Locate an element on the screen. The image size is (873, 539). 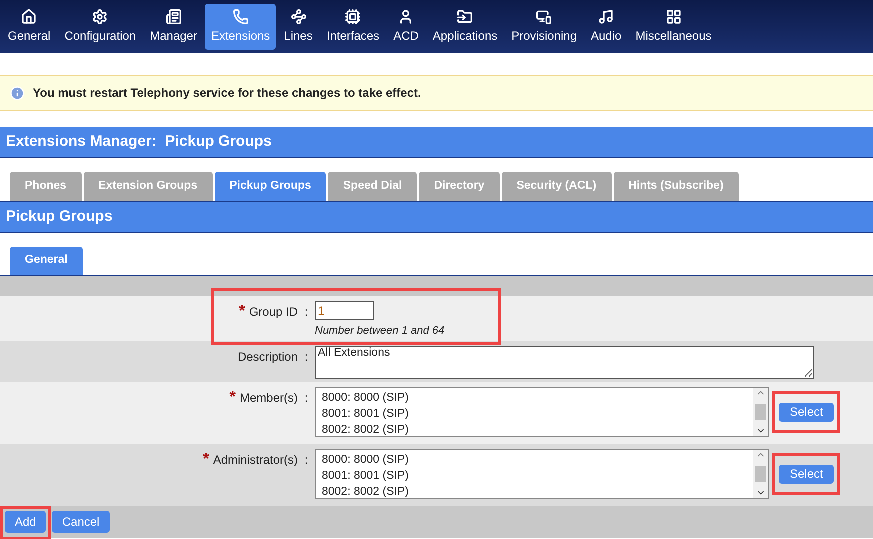
grid-icon is located at coordinates (674, 16).